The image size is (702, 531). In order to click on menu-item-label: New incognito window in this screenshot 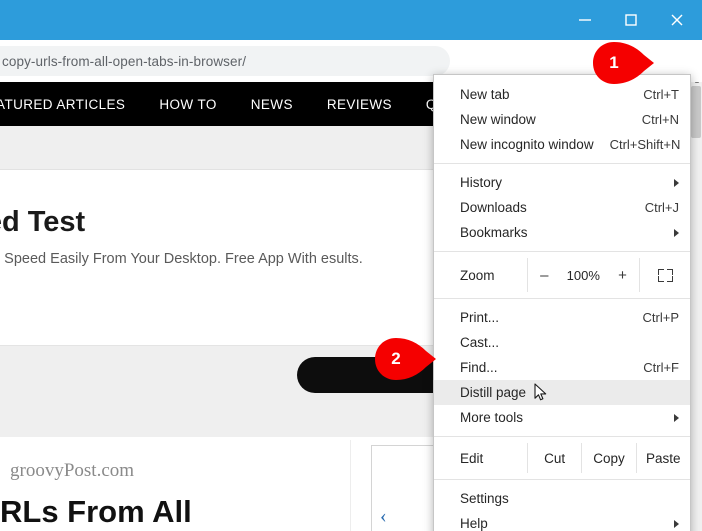, I will do `click(527, 144)`.